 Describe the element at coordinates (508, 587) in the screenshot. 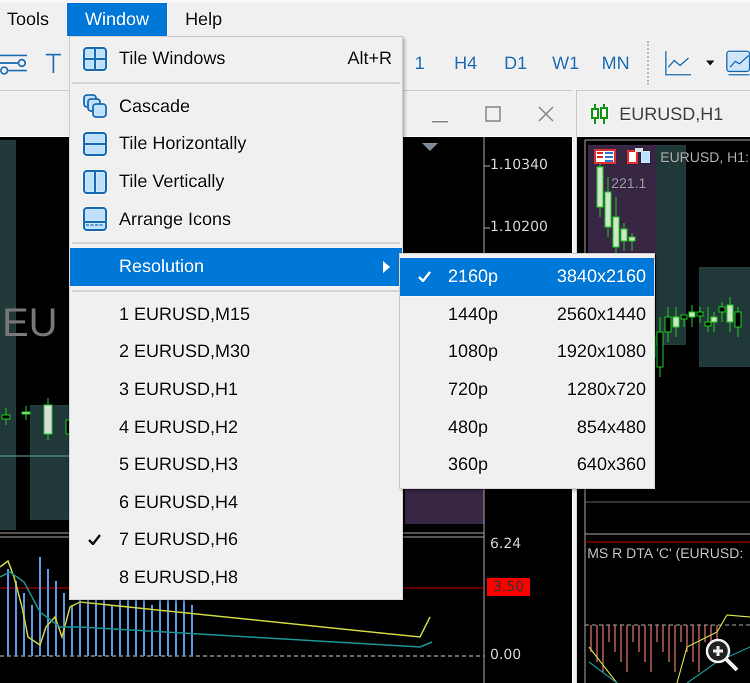

I see `level-label: 3.50` at that location.